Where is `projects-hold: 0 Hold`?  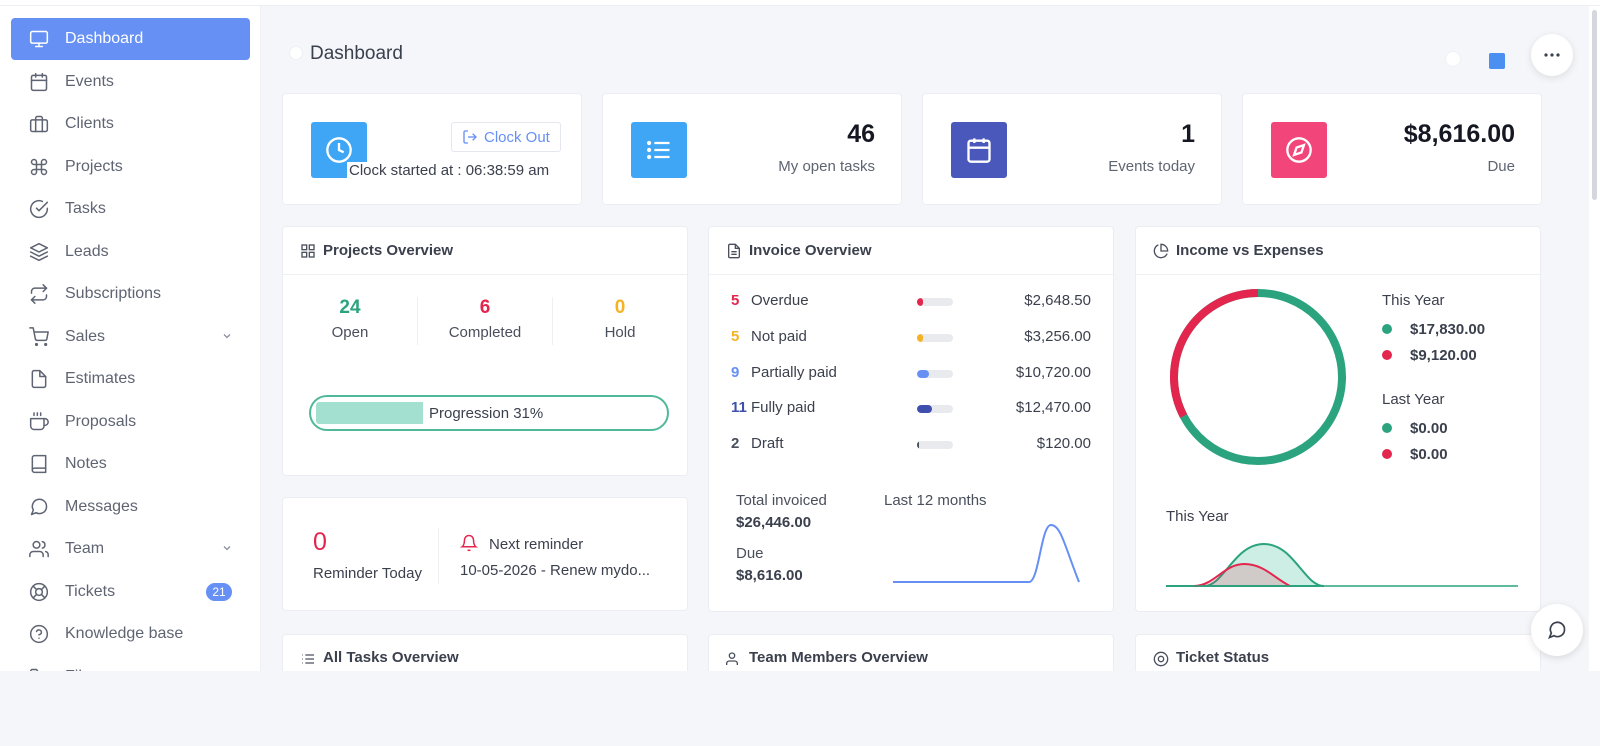
projects-hold: 0 Hold is located at coordinates (620, 319).